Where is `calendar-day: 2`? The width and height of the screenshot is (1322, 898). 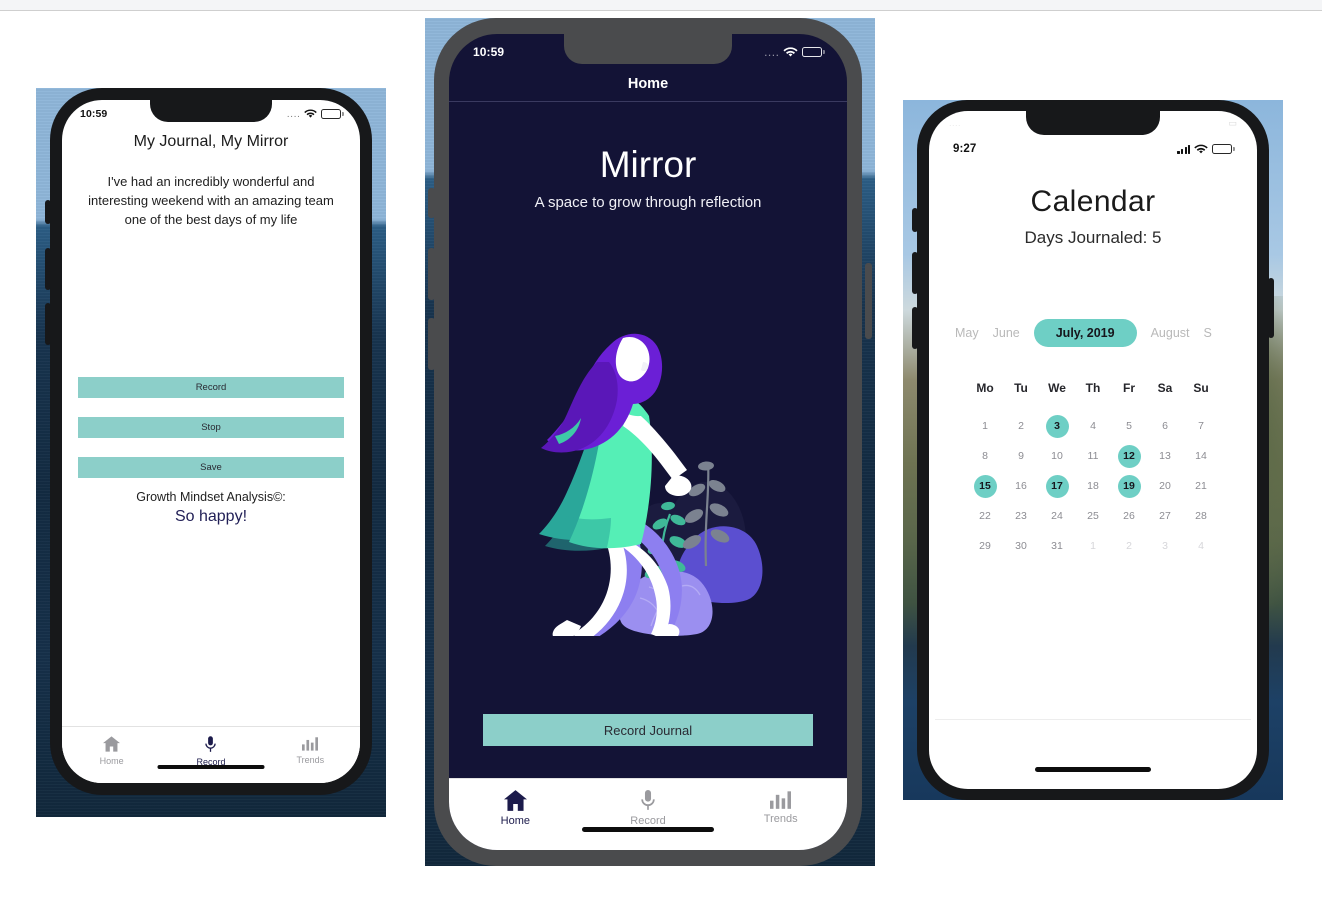
calendar-day: 2 is located at coordinates (1021, 426).